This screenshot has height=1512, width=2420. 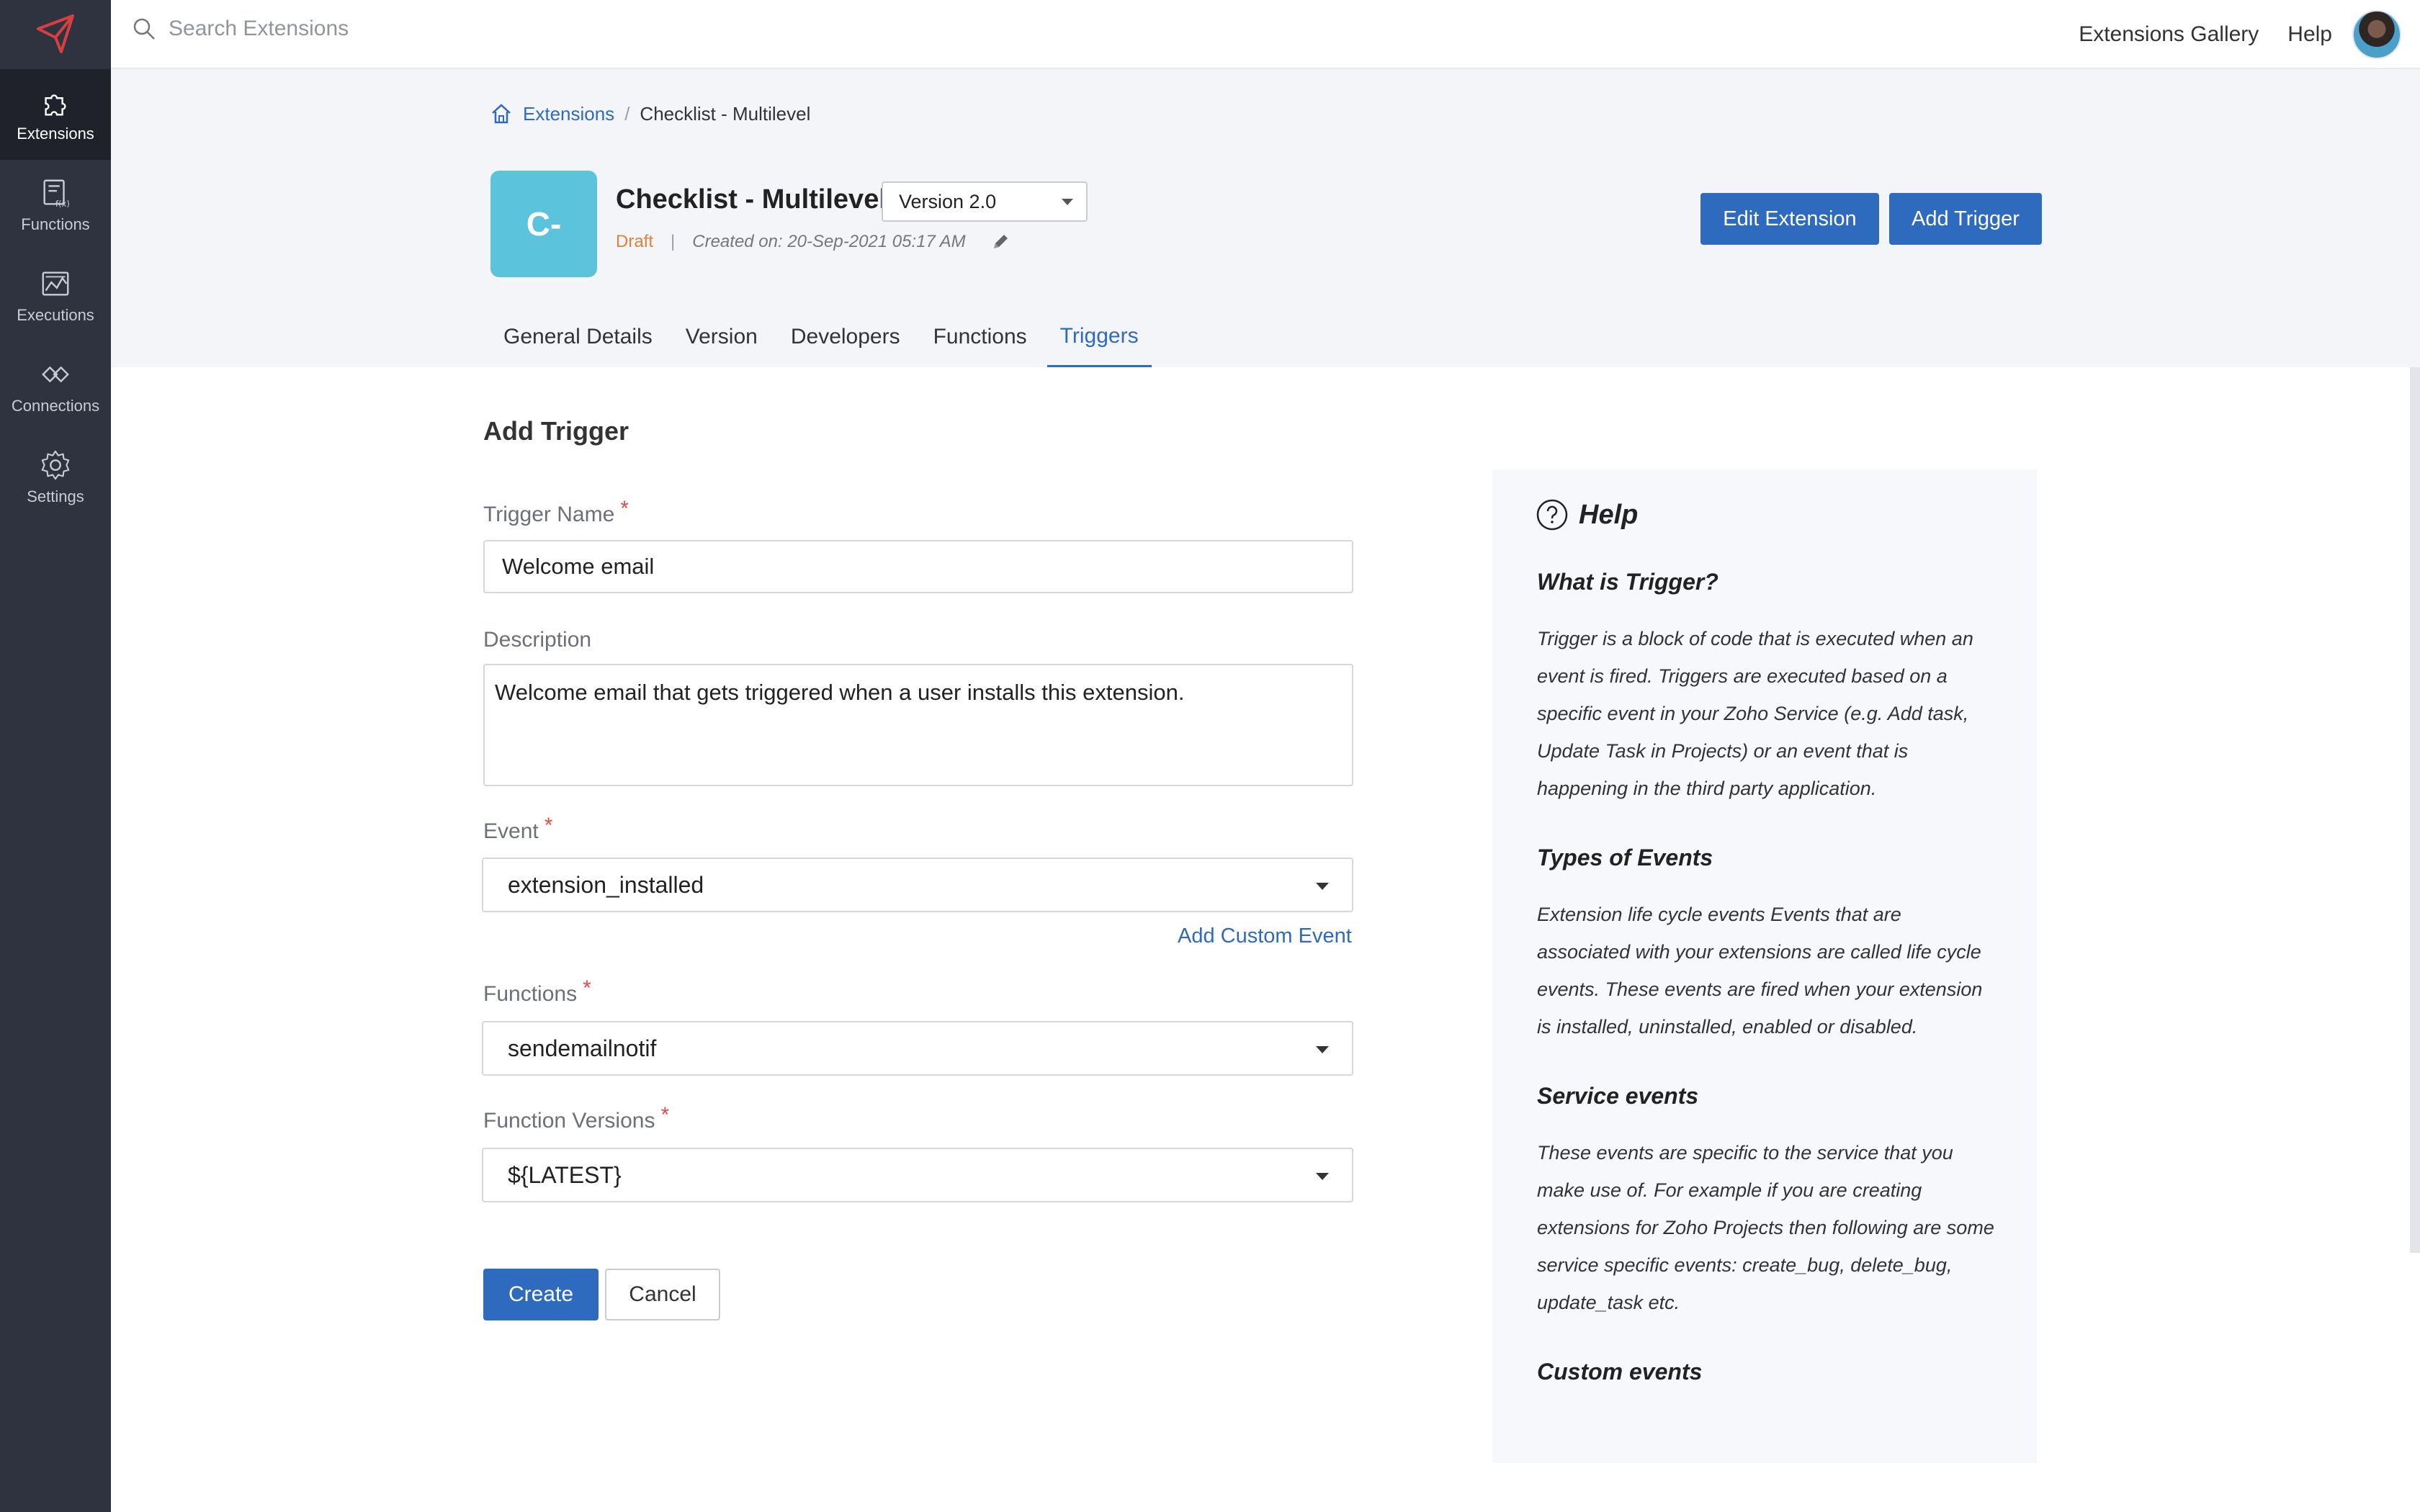 What do you see at coordinates (568, 114) in the screenshot?
I see `breadcrumb-extensions: Extensions` at bounding box center [568, 114].